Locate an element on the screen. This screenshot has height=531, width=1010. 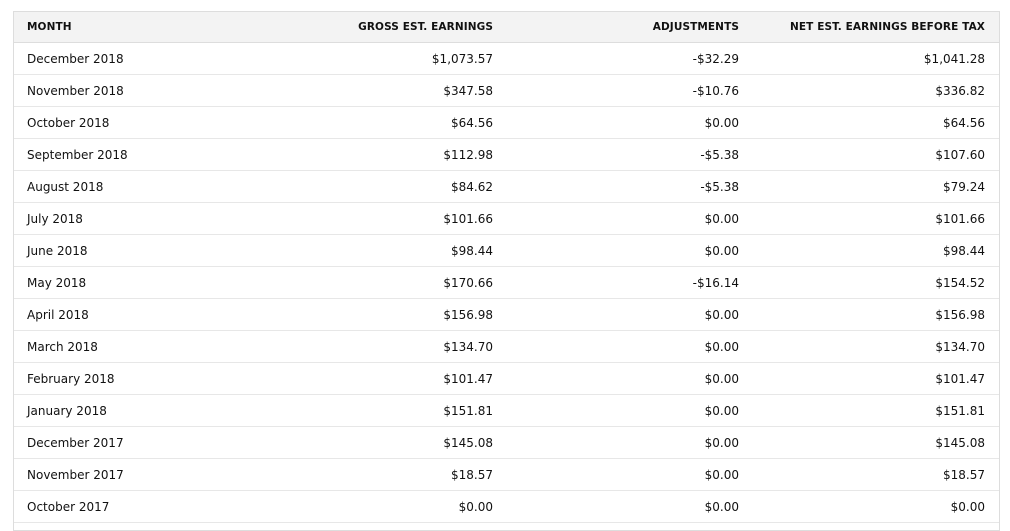
cell-gross-earnings: $98.44 is located at coordinates (472, 250).